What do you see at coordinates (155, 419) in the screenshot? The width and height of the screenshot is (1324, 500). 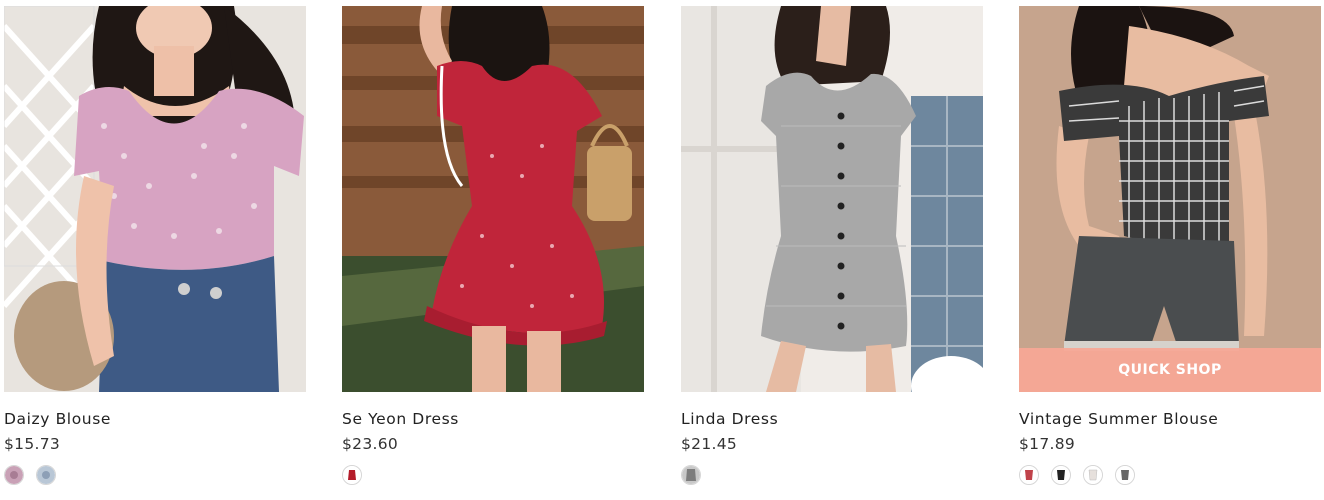 I see `product-name: Daizy Blouse` at bounding box center [155, 419].